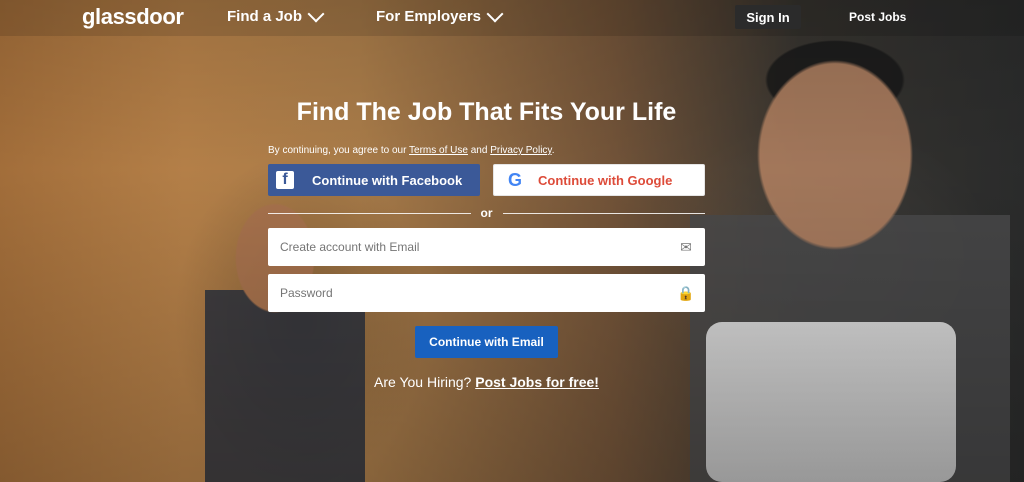 The image size is (1024, 482). I want to click on password-input, so click(477, 293).